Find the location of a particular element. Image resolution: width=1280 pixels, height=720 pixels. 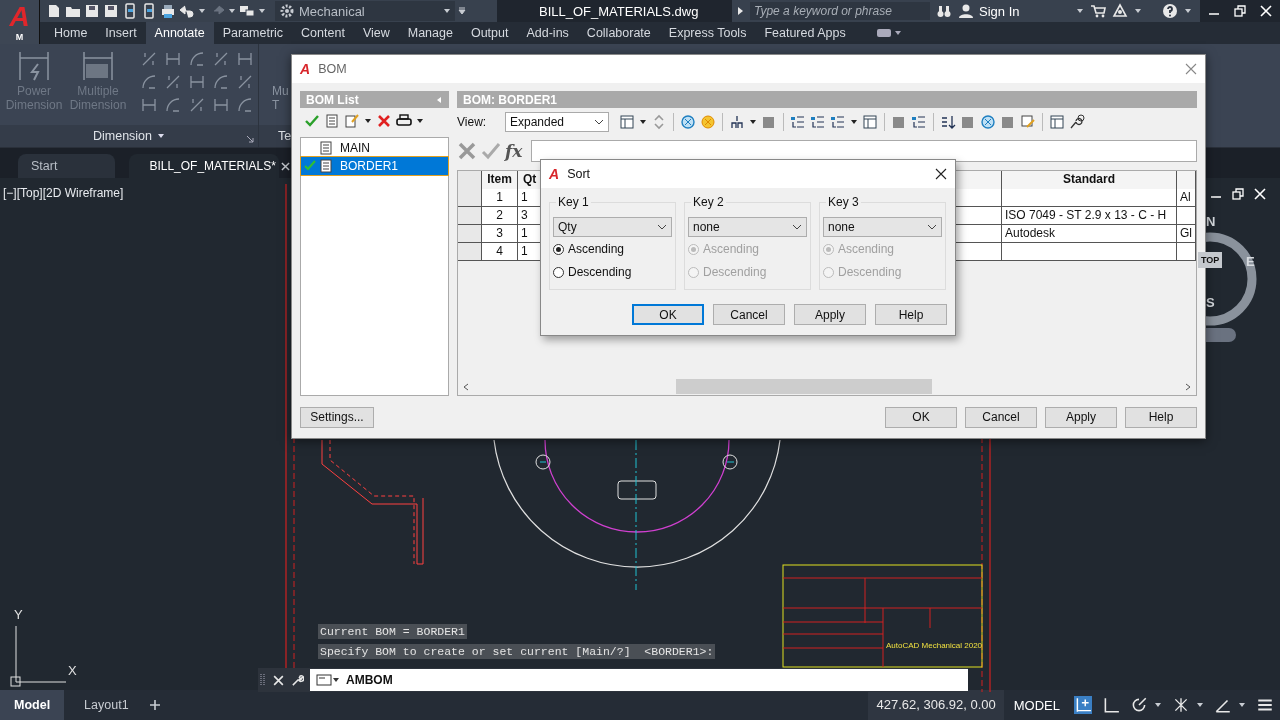

delete-icon is located at coordinates (384, 121).